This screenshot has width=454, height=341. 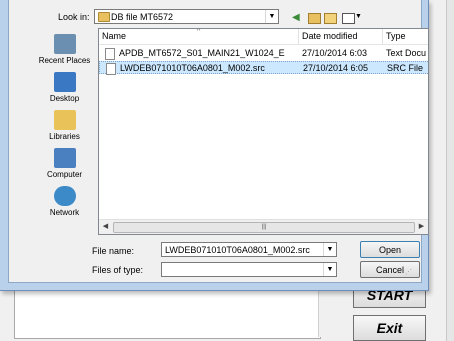 What do you see at coordinates (64, 82) in the screenshot?
I see `desktop-icon` at bounding box center [64, 82].